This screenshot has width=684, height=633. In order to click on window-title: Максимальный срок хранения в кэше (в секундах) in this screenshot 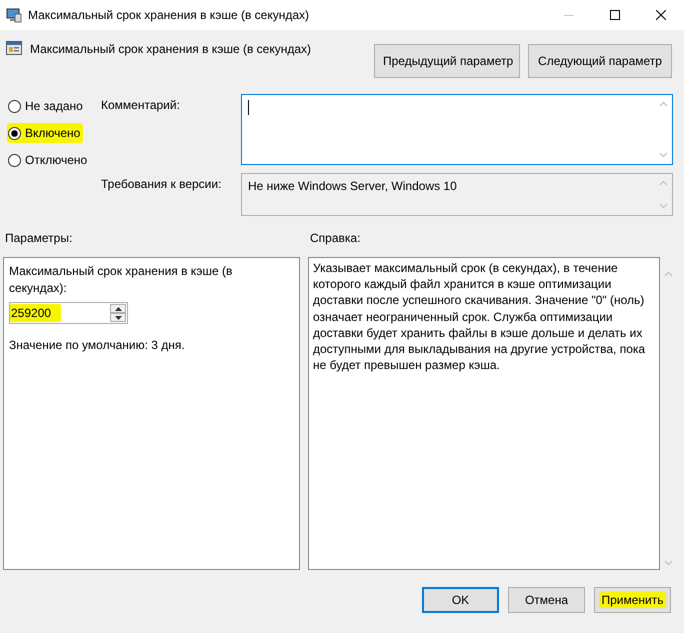, I will do `click(169, 15)`.